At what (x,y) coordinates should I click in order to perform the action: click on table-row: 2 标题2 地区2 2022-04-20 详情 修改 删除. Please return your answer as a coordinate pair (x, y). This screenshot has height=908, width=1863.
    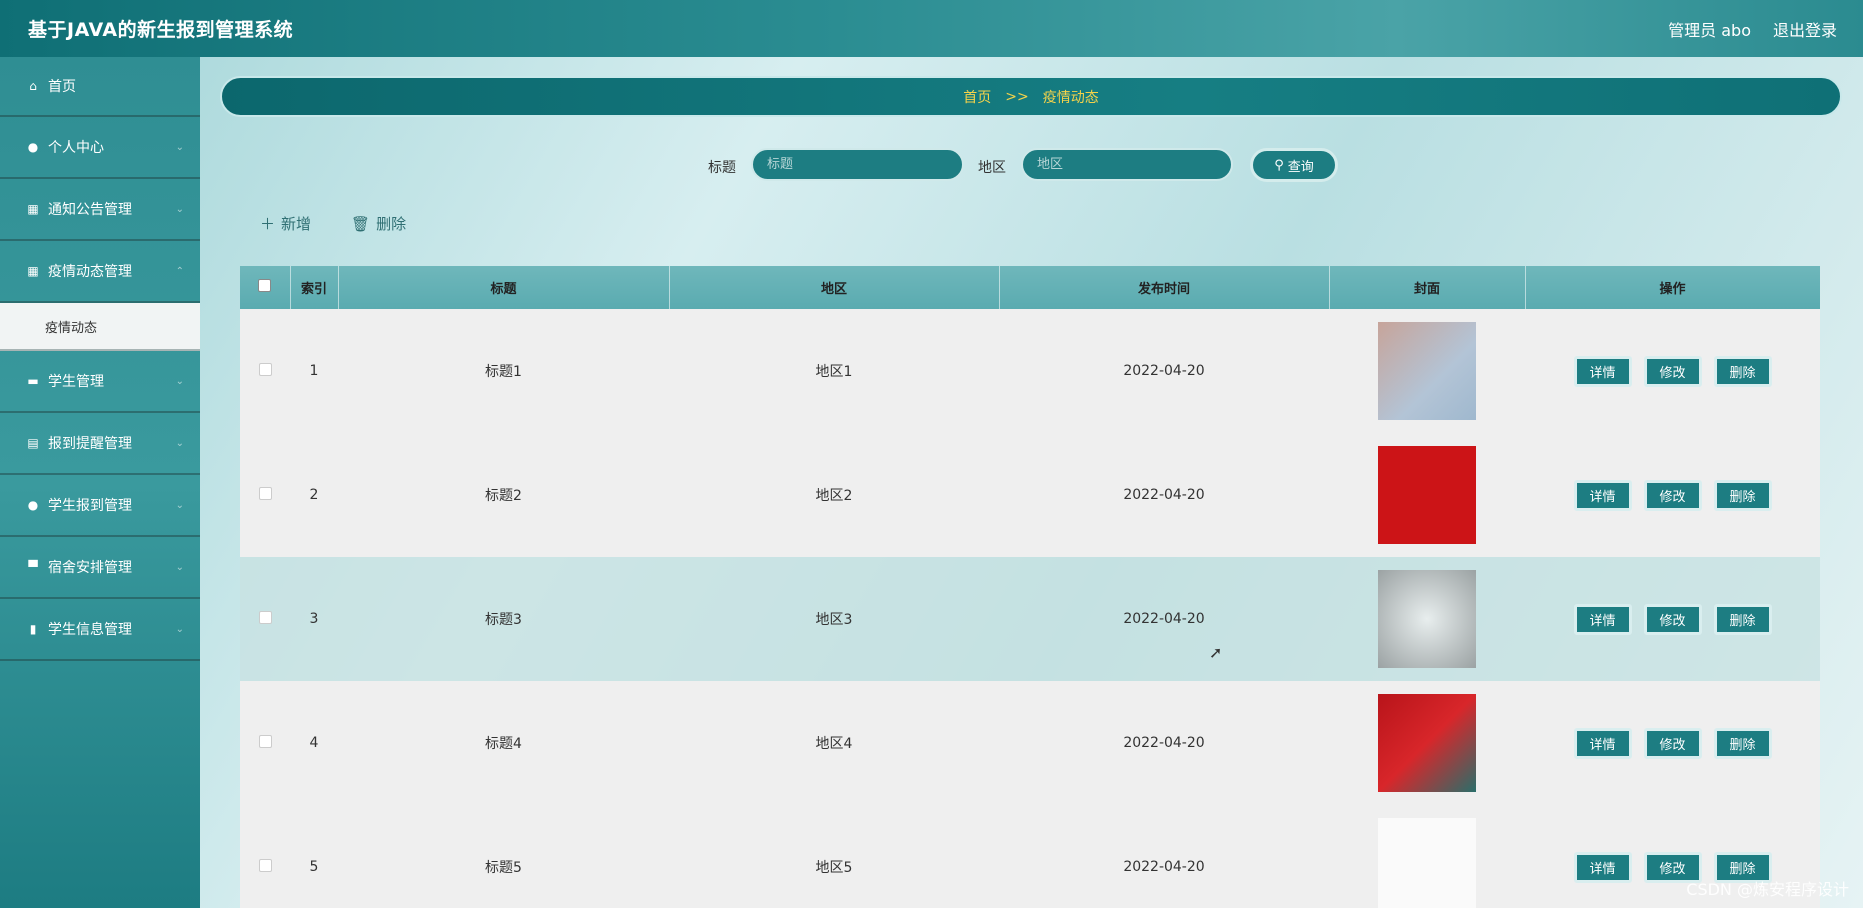
    Looking at the image, I should click on (1030, 495).